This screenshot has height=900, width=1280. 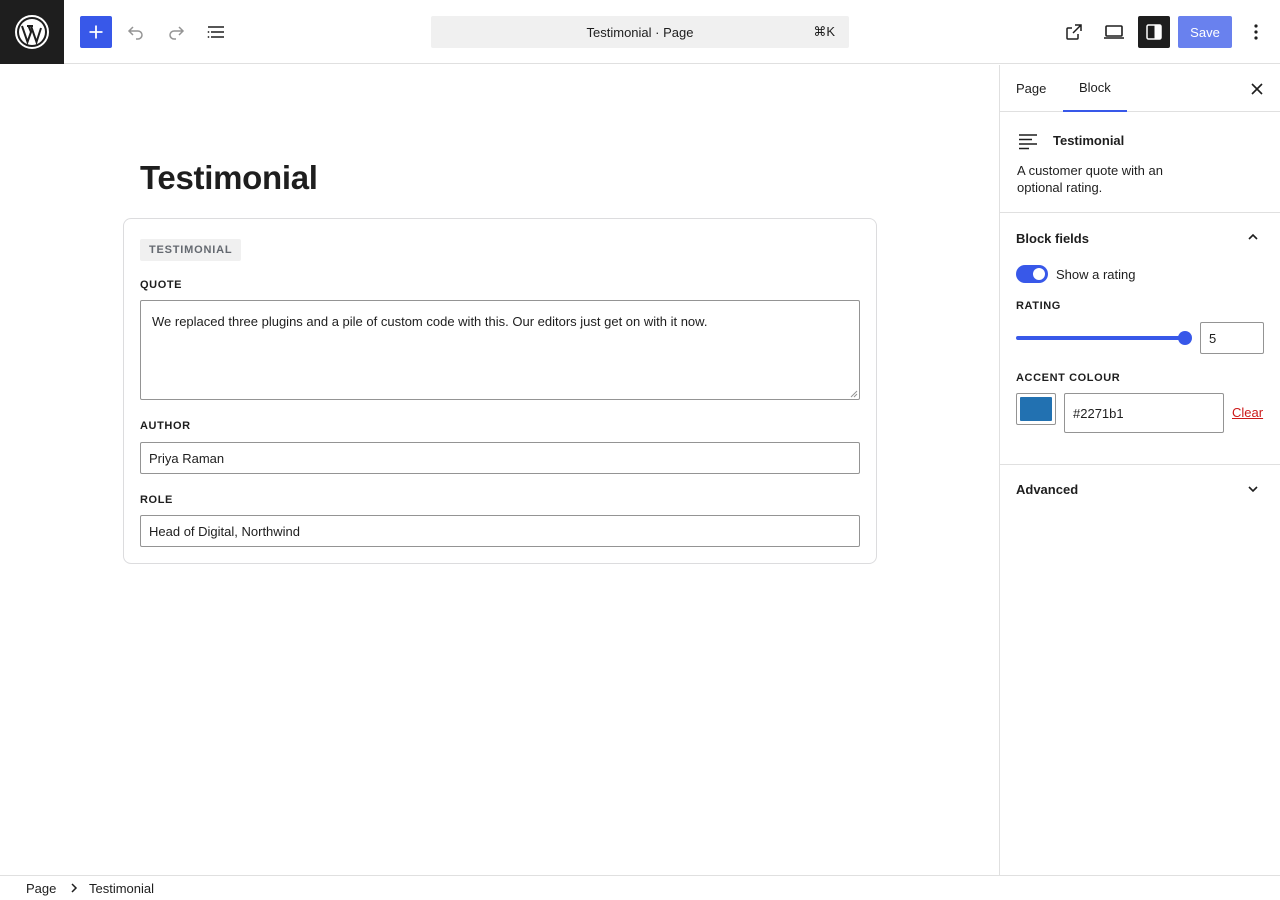 I want to click on advanced-panel: Advanced, so click(x=1140, y=489).